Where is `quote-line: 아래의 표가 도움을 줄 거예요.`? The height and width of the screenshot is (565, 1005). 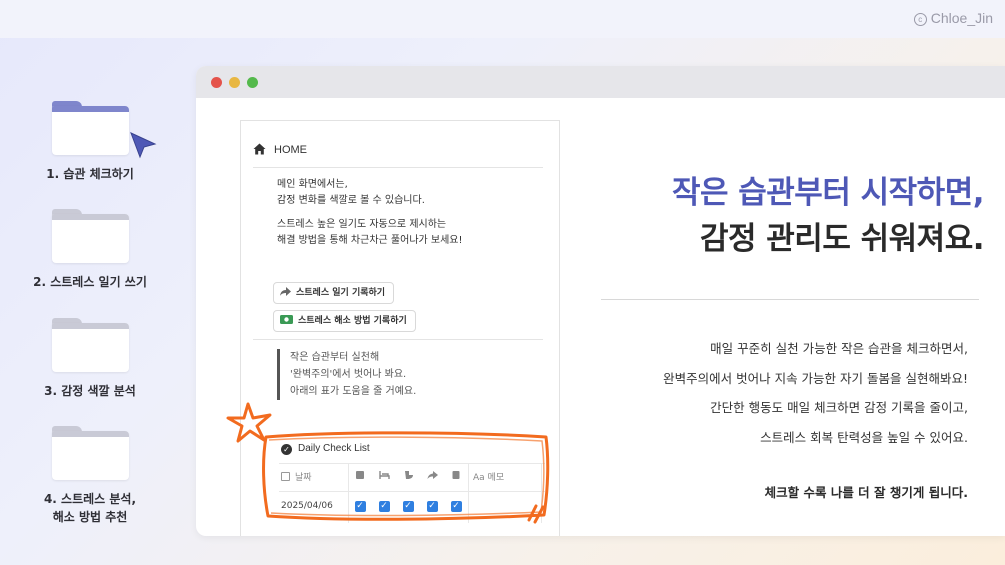 quote-line: 아래의 표가 도움을 줄 거예요. is located at coordinates (353, 391).